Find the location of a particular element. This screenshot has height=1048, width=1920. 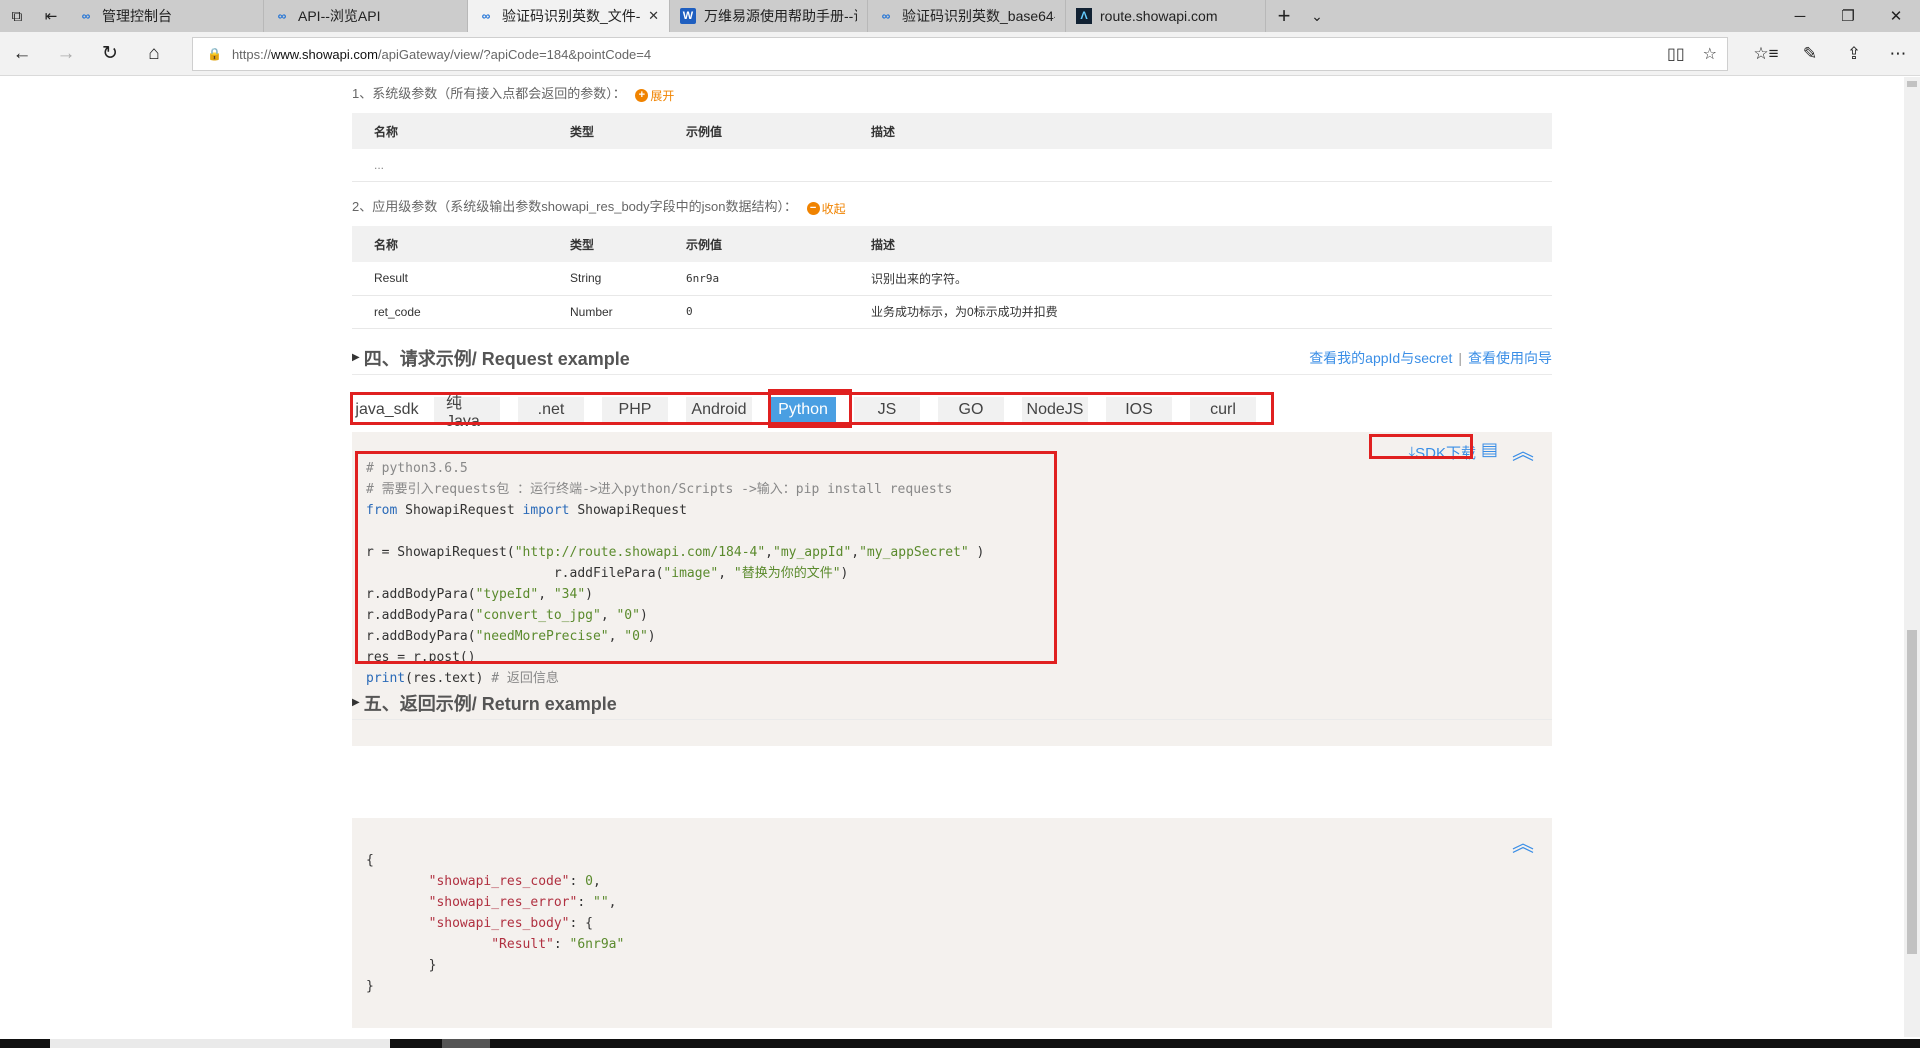

favorite-star-icon: ☆ is located at coordinates (1710, 54).